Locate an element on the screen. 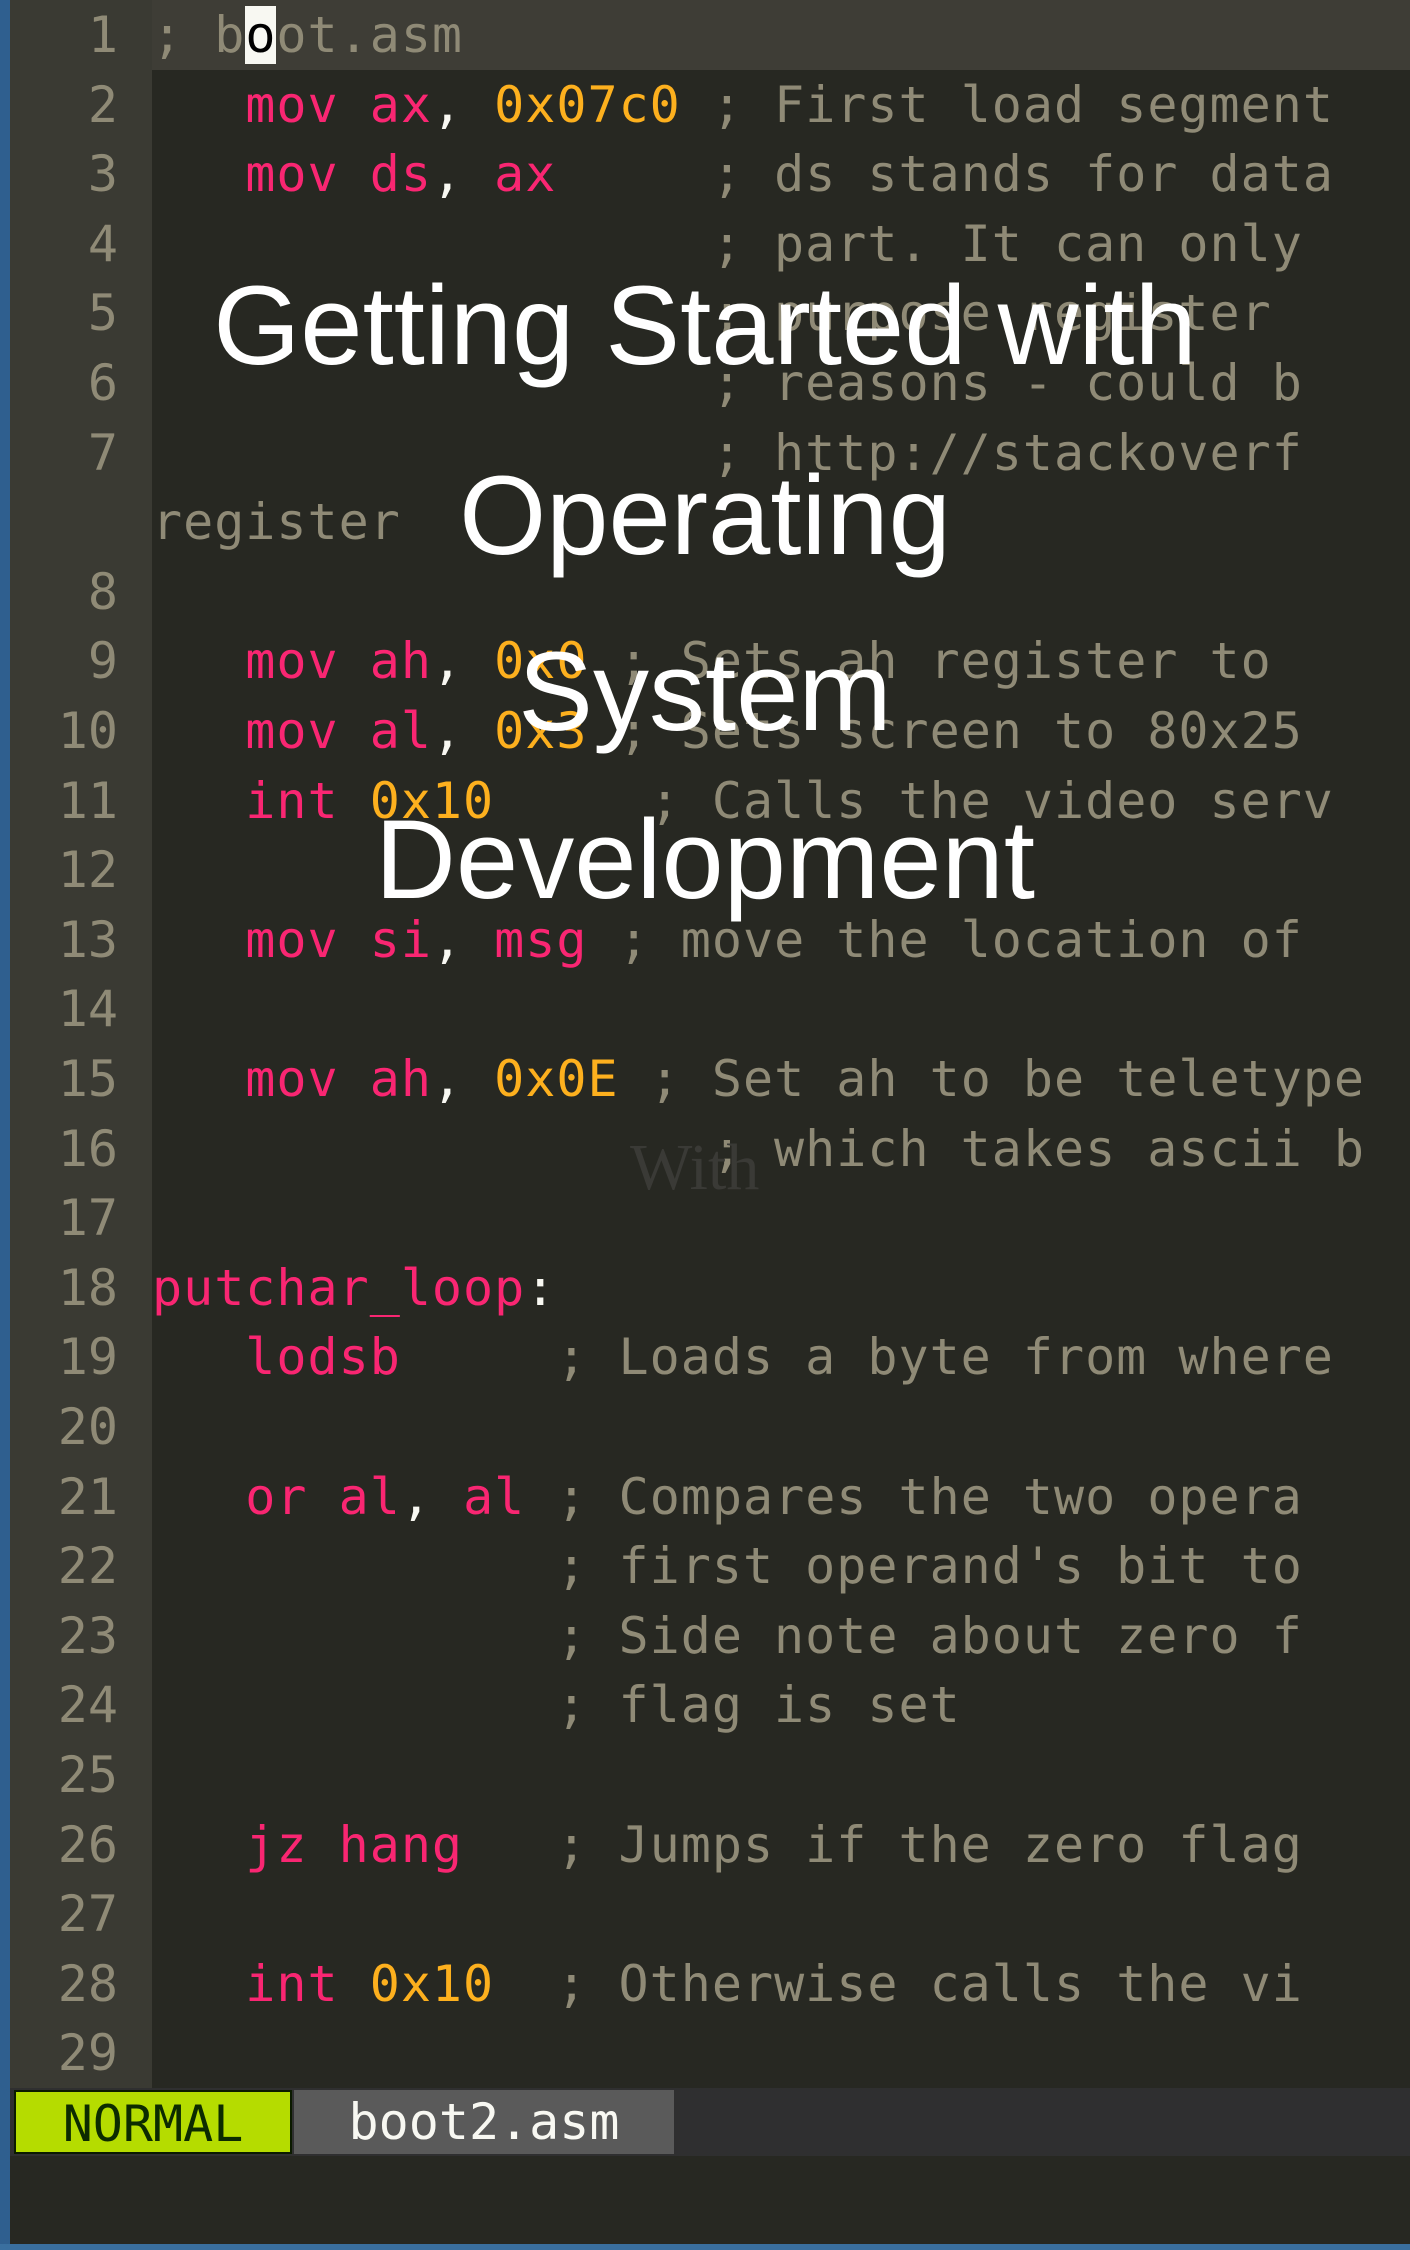  line-code: ; boot.asm is located at coordinates (307, 35).